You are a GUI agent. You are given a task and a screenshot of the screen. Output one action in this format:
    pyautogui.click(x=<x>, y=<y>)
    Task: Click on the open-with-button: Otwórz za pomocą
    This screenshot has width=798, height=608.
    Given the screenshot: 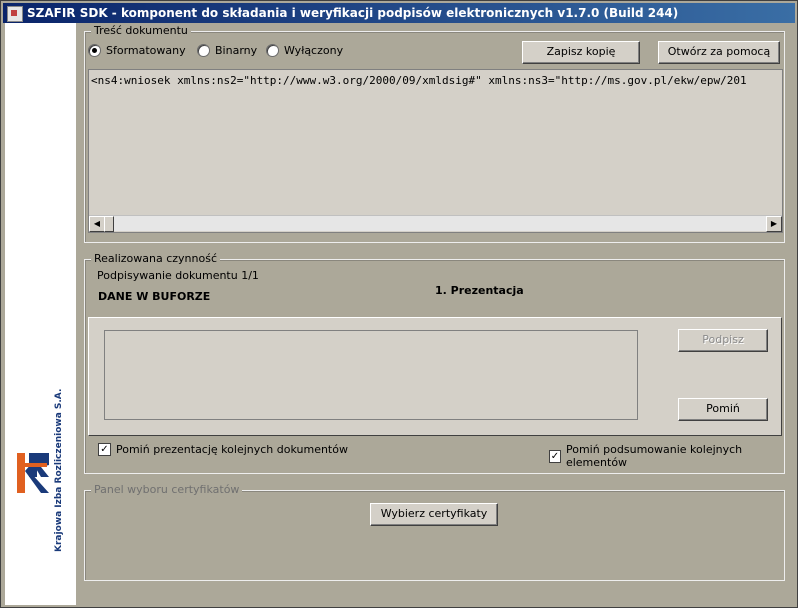 What is the action you would take?
    pyautogui.click(x=719, y=52)
    